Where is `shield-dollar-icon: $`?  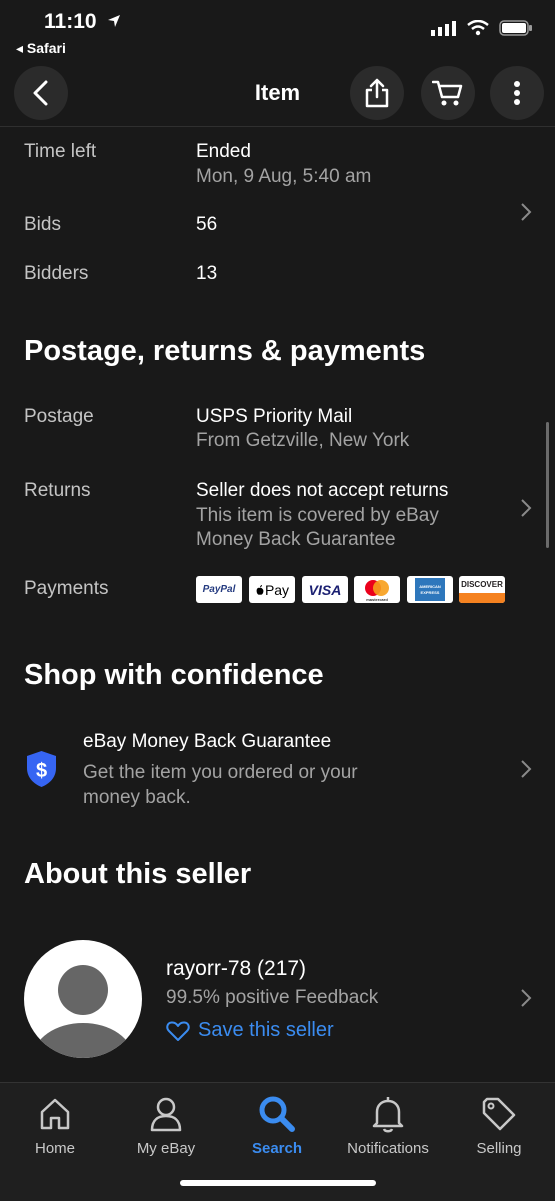
shield-dollar-icon: $ is located at coordinates (41, 769).